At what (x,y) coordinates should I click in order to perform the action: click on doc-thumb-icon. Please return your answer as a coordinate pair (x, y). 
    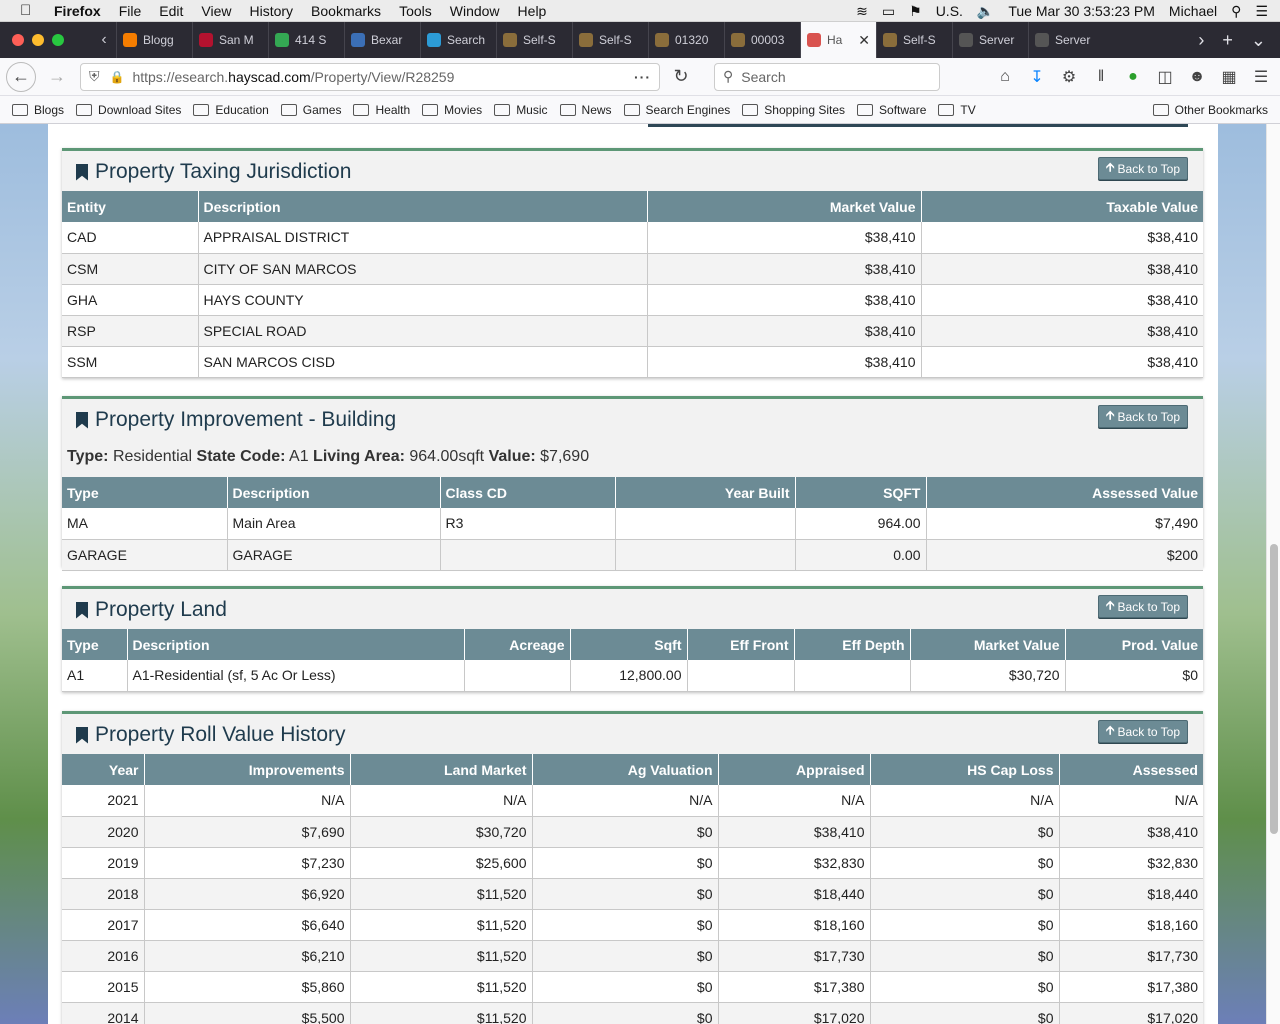
    Looking at the image, I should click on (662, 40).